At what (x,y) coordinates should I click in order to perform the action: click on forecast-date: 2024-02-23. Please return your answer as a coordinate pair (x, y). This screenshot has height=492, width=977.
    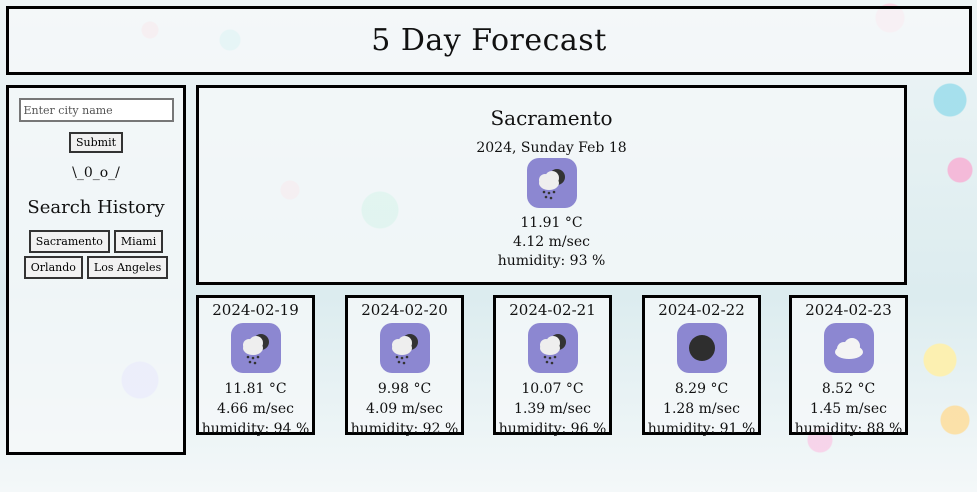
    Looking at the image, I should click on (848, 310).